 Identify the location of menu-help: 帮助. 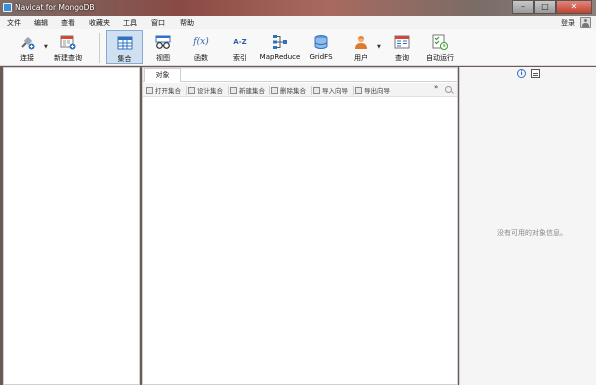
(187, 23).